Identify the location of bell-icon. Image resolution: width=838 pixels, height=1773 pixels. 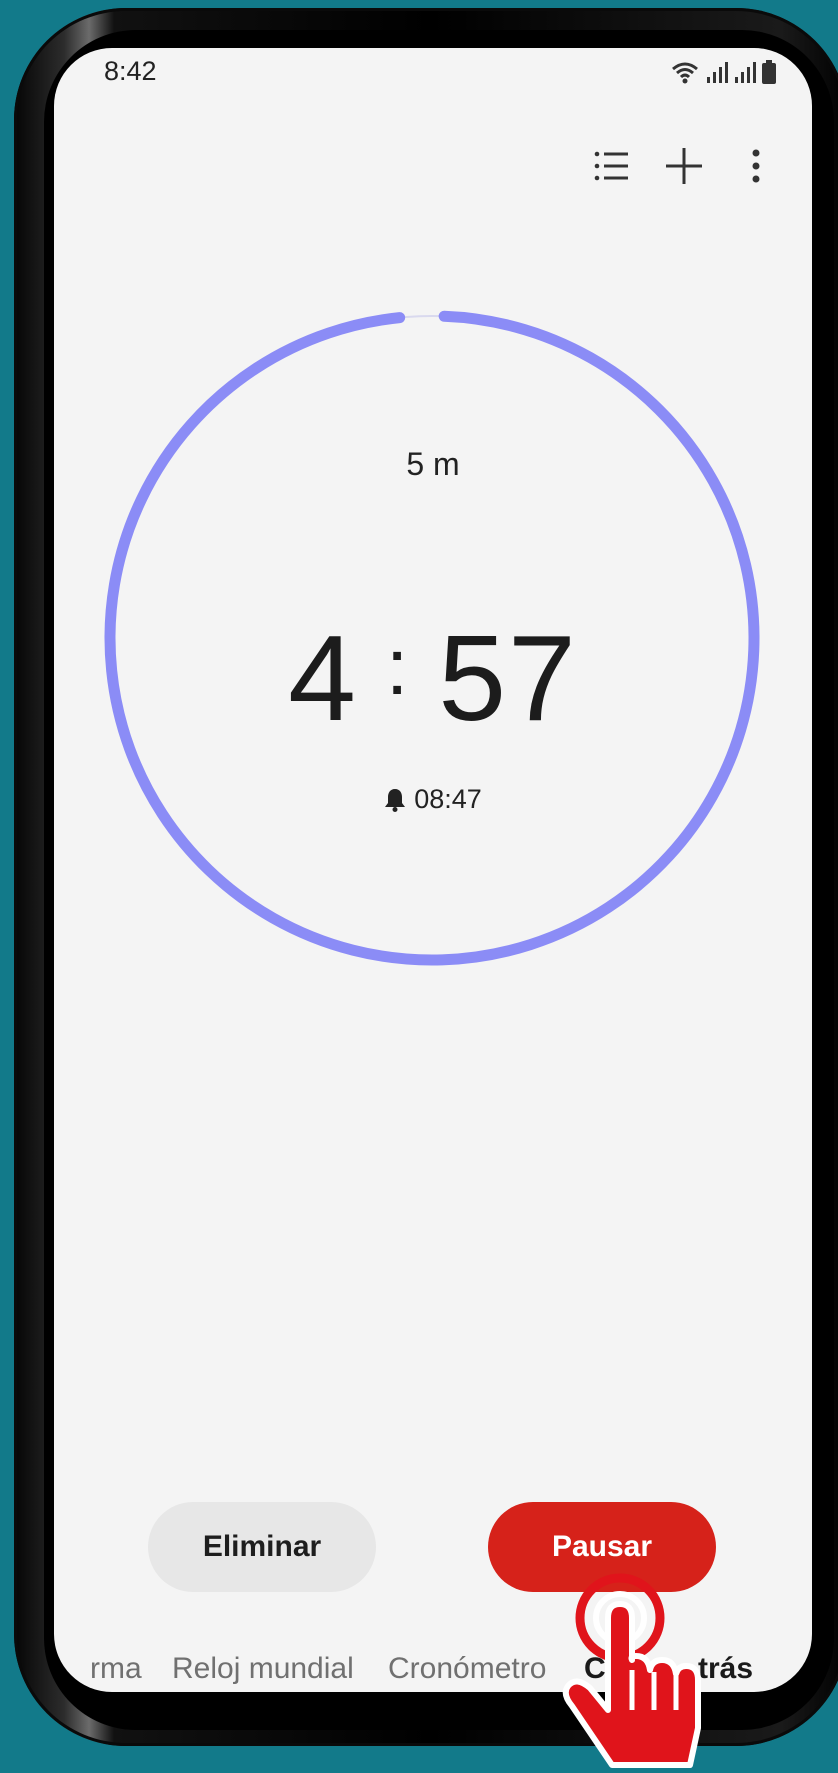
(395, 800).